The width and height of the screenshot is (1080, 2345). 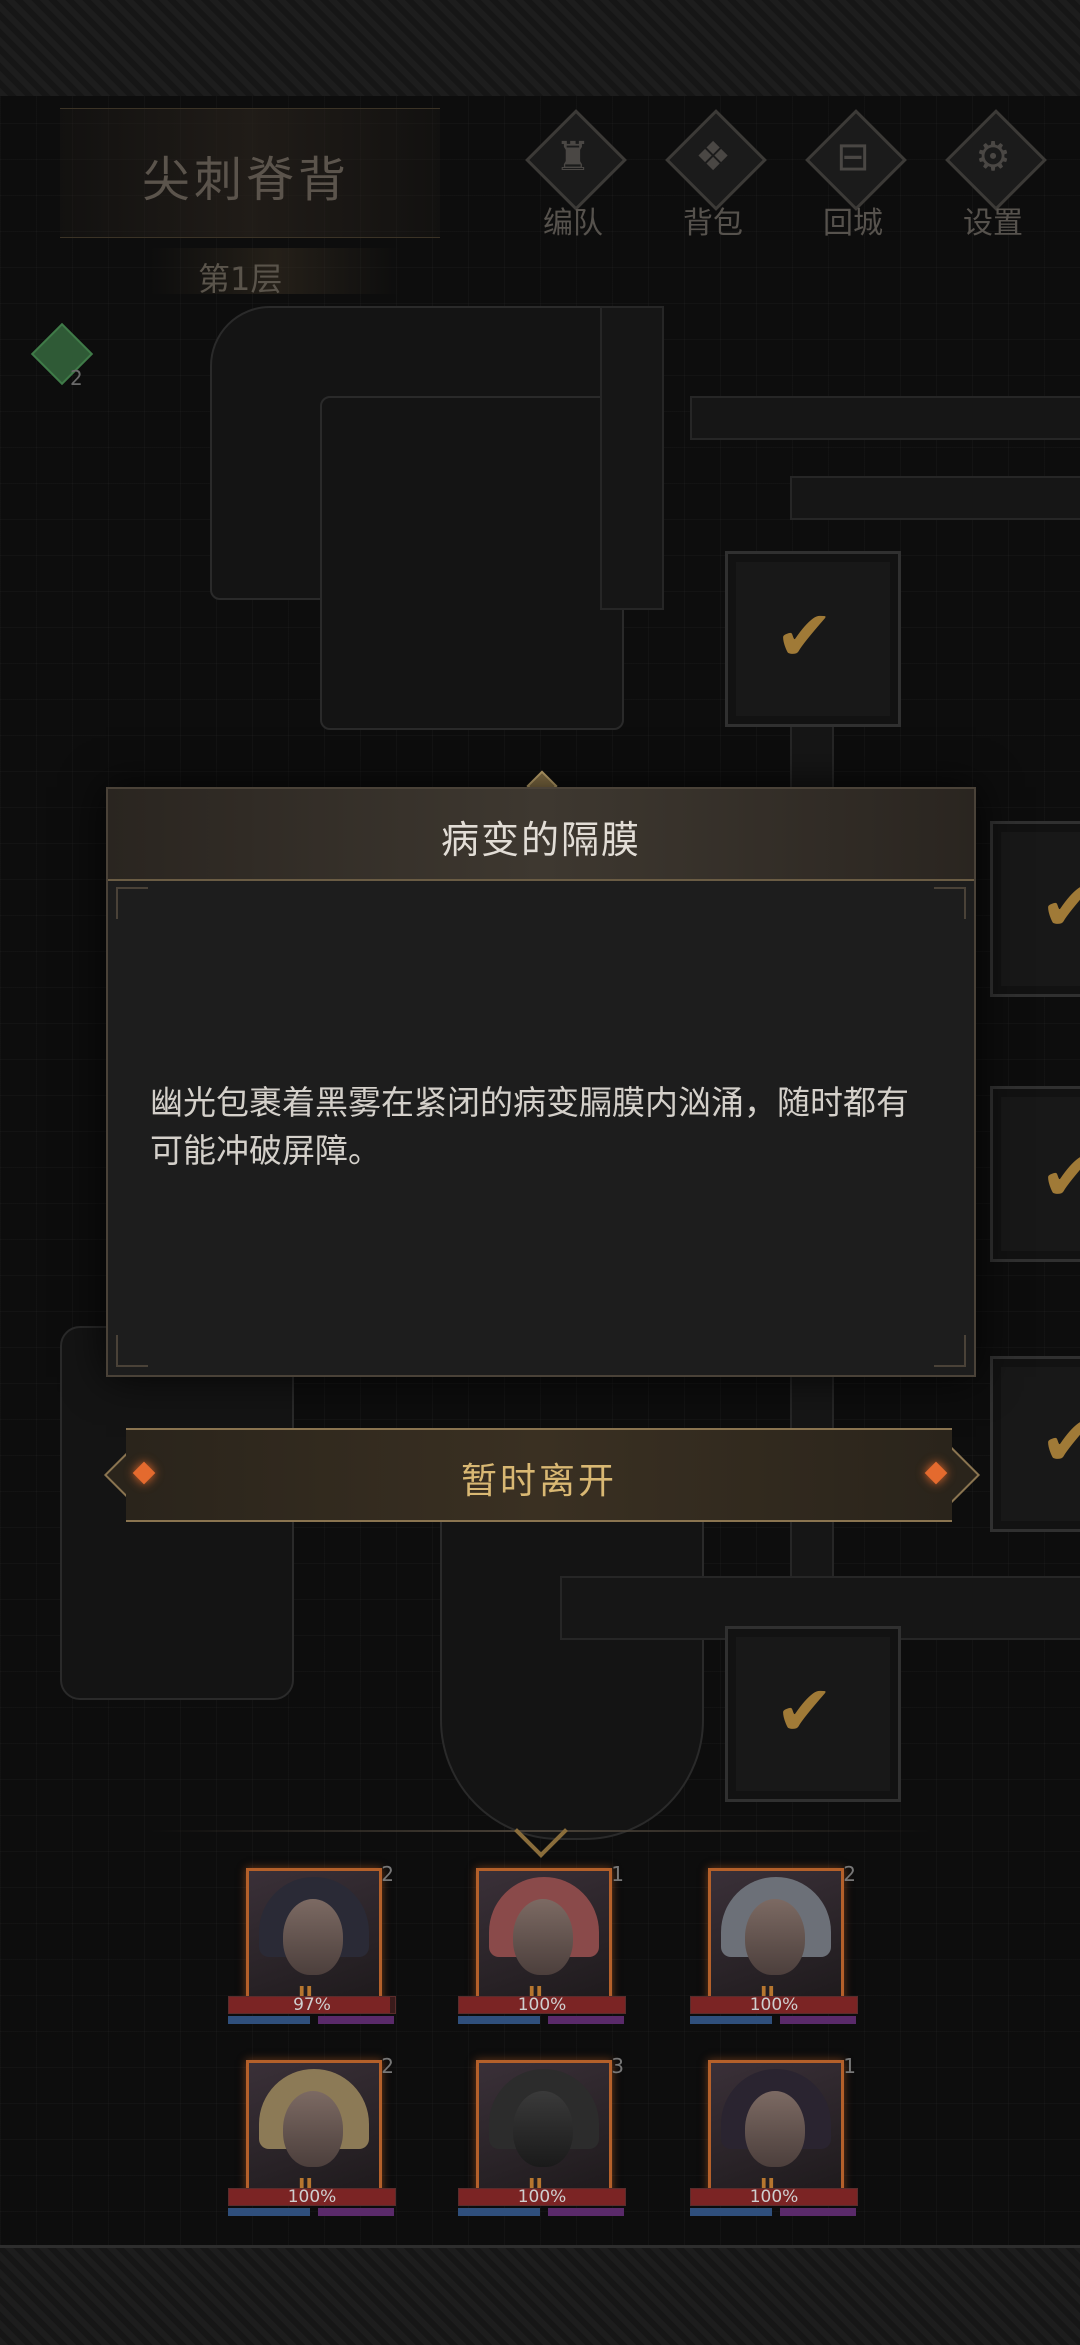 I want to click on buff-count: 2, so click(x=76, y=378).